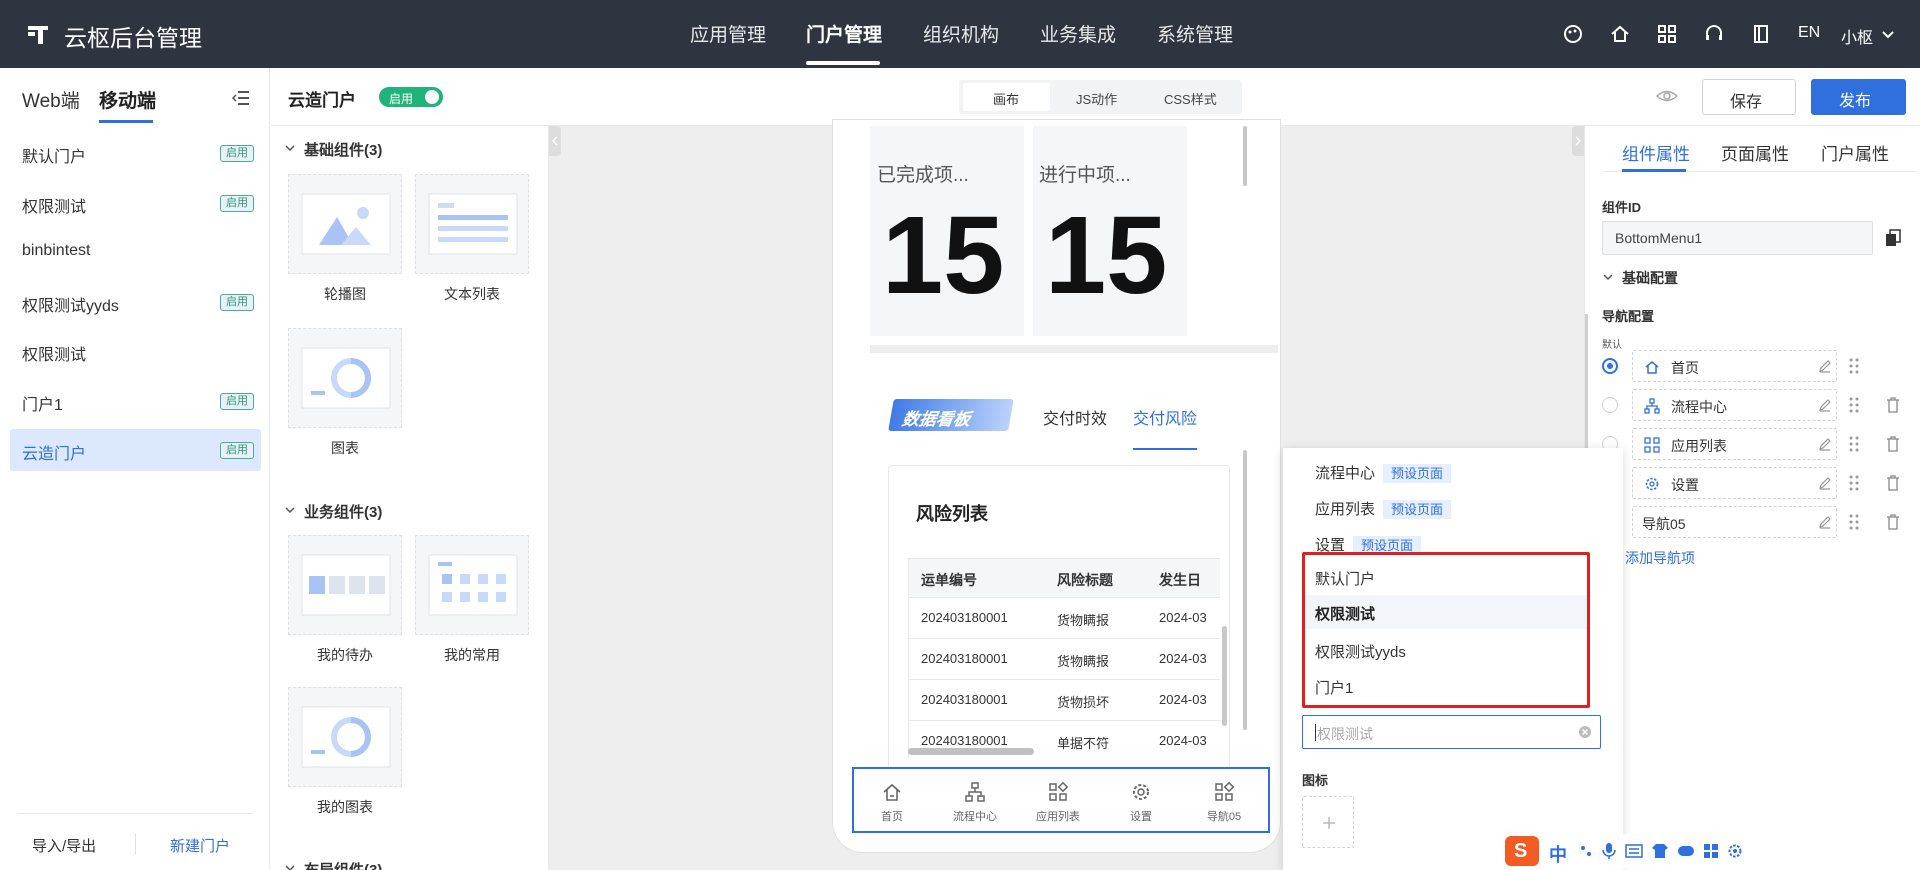 This screenshot has width=1920, height=870. What do you see at coordinates (1686, 851) in the screenshot?
I see `gamepad-icon` at bounding box center [1686, 851].